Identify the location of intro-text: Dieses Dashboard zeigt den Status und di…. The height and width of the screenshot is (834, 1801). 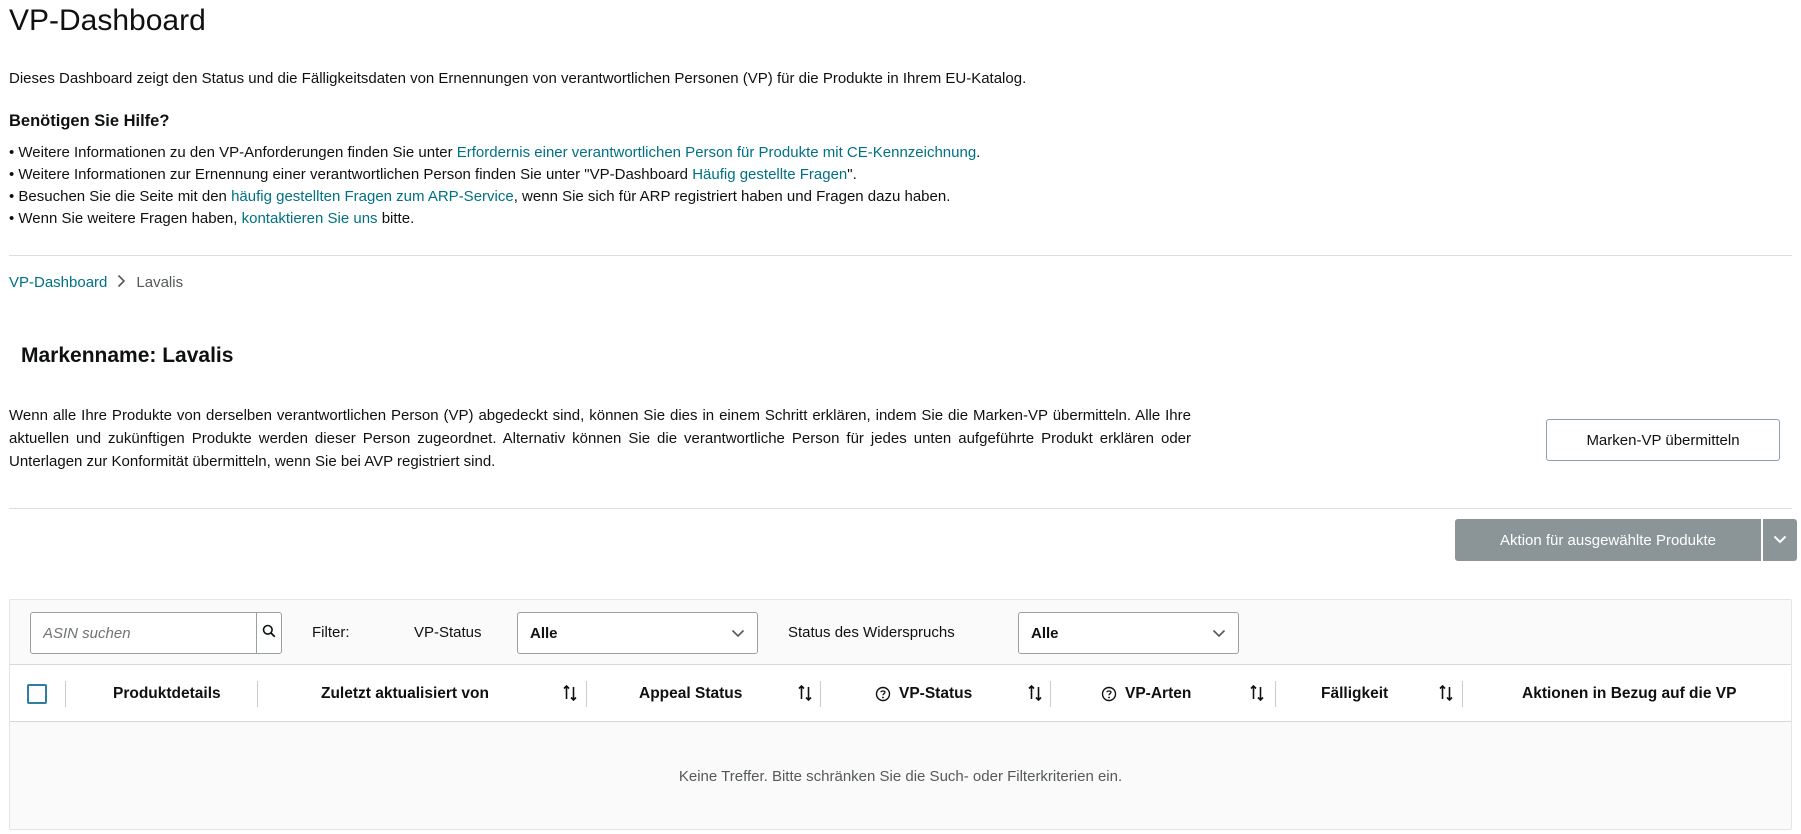
(518, 78).